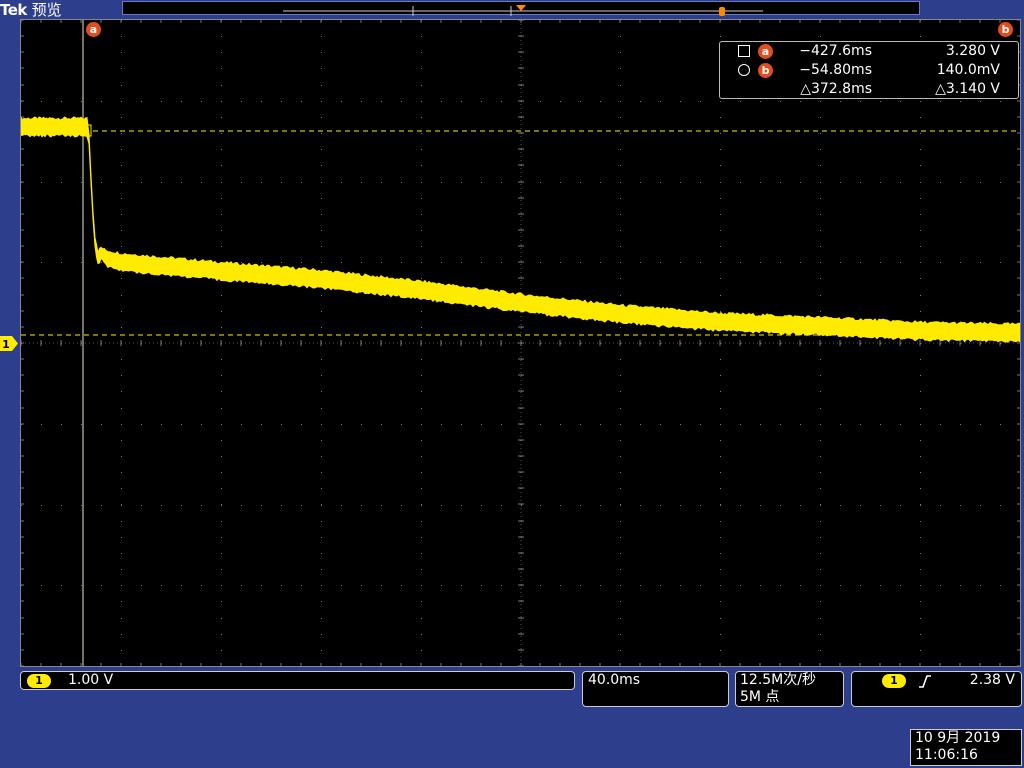 This screenshot has width=1024, height=768. I want to click on trigger-source-badge: 1, so click(894, 681).